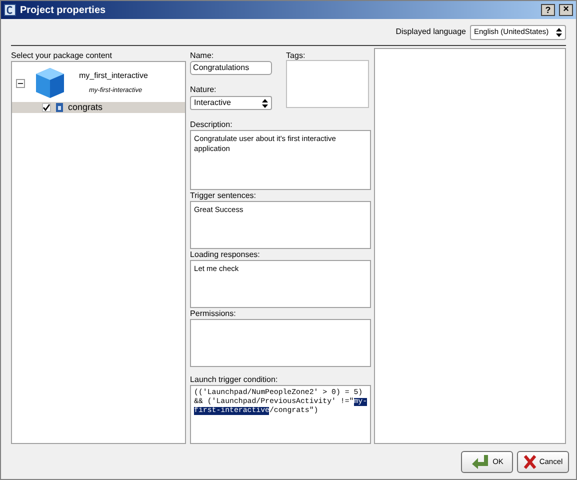  What do you see at coordinates (231, 103) in the screenshot?
I see `nature-select: Interactive` at bounding box center [231, 103].